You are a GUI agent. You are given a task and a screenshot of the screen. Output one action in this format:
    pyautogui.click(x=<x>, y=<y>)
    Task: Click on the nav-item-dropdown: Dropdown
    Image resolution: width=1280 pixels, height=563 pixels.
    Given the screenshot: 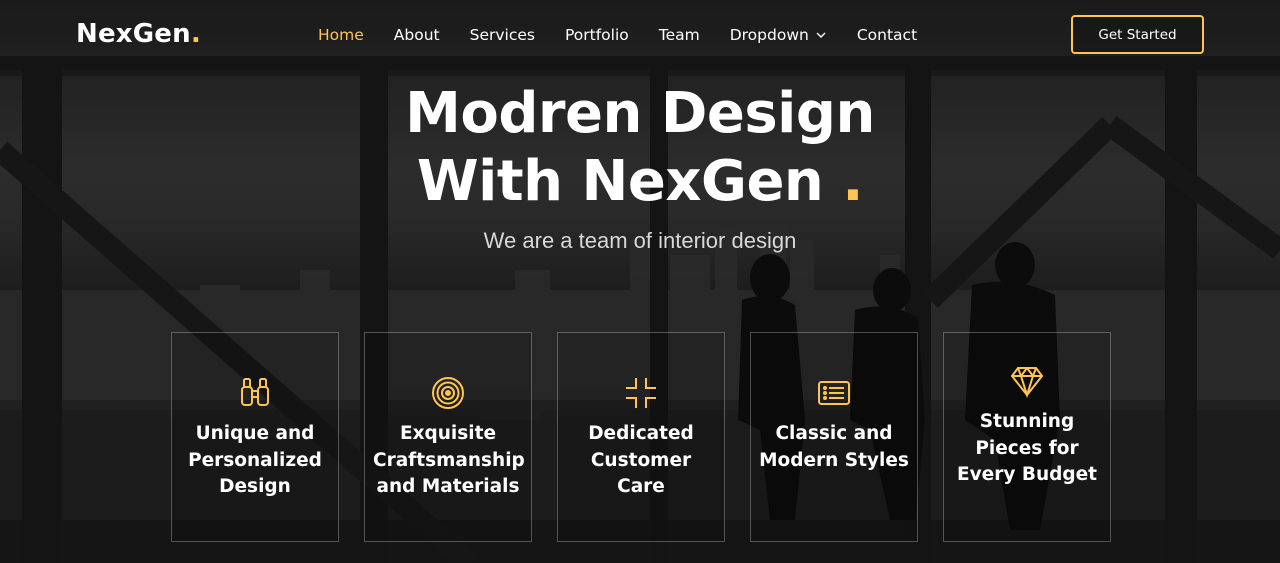 What is the action you would take?
    pyautogui.click(x=778, y=35)
    